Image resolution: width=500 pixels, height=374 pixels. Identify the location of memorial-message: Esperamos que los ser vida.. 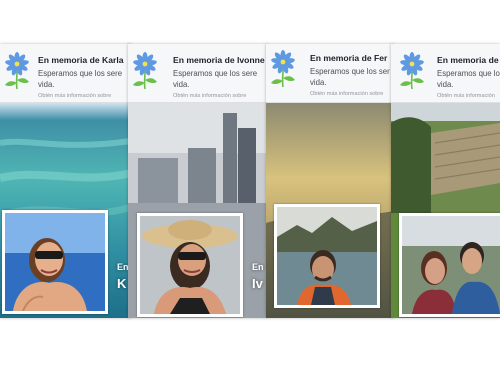
(350, 77).